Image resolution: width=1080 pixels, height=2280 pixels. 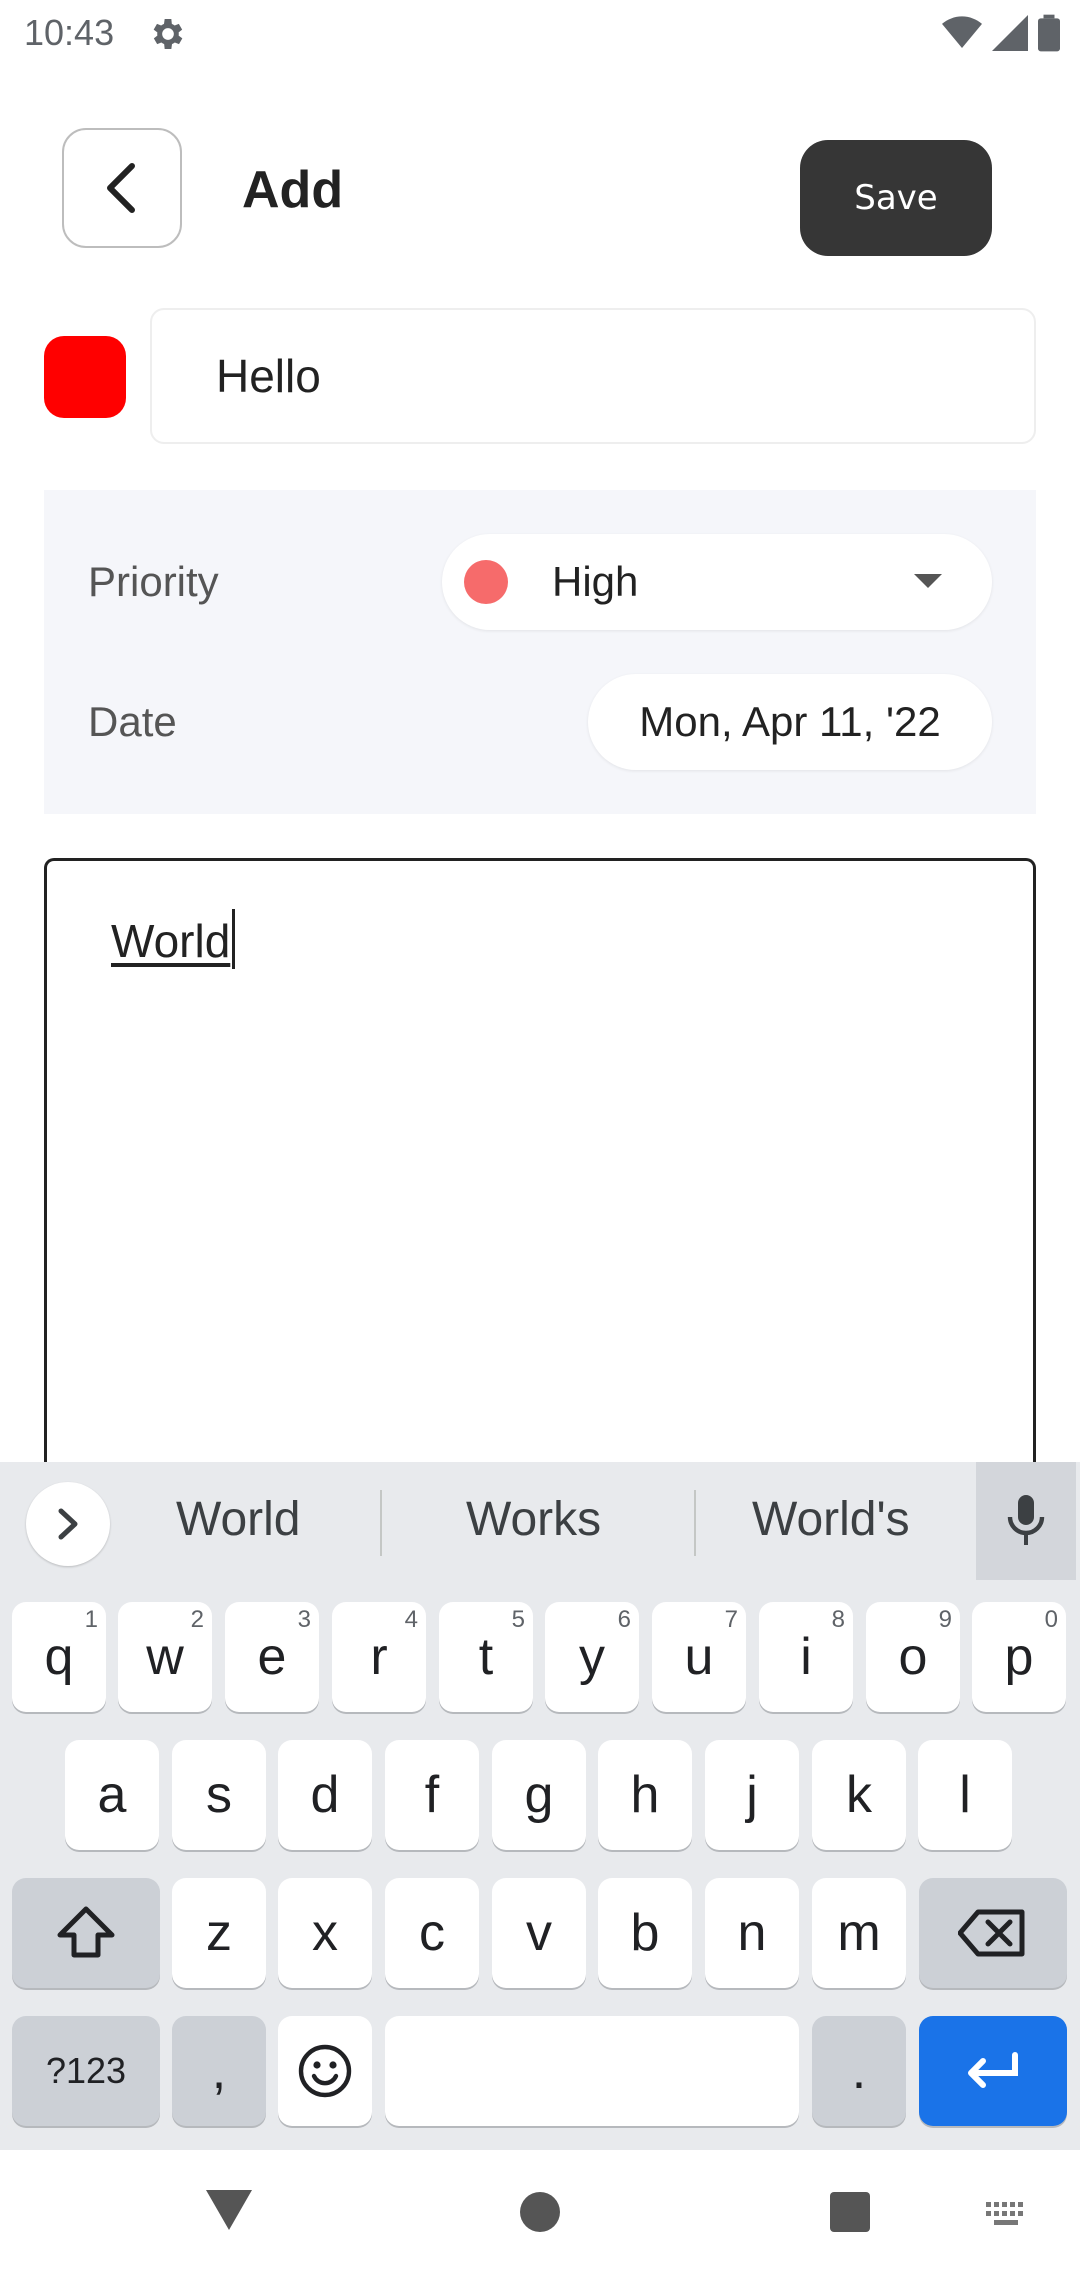 I want to click on microphone-icon, so click(x=1026, y=1520).